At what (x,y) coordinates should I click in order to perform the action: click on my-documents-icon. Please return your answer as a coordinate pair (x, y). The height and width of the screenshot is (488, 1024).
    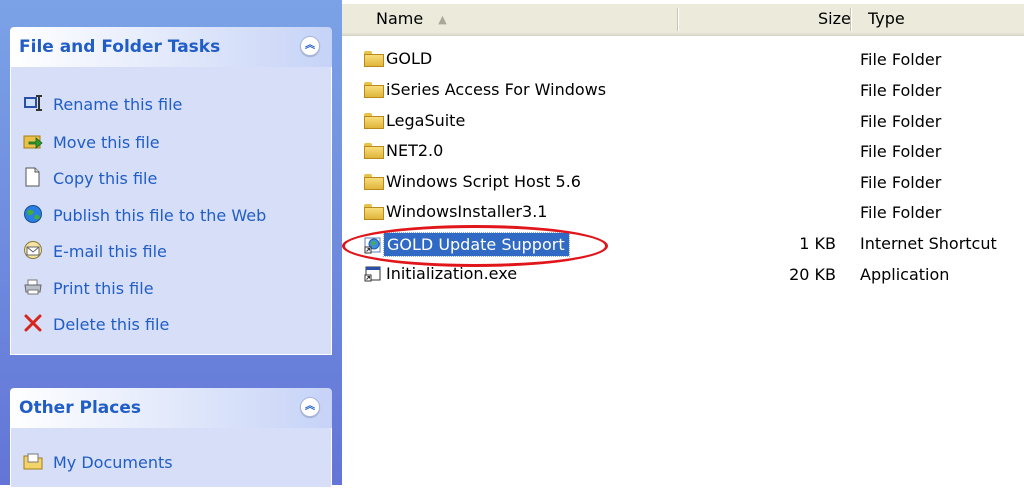
    Looking at the image, I should click on (33, 461).